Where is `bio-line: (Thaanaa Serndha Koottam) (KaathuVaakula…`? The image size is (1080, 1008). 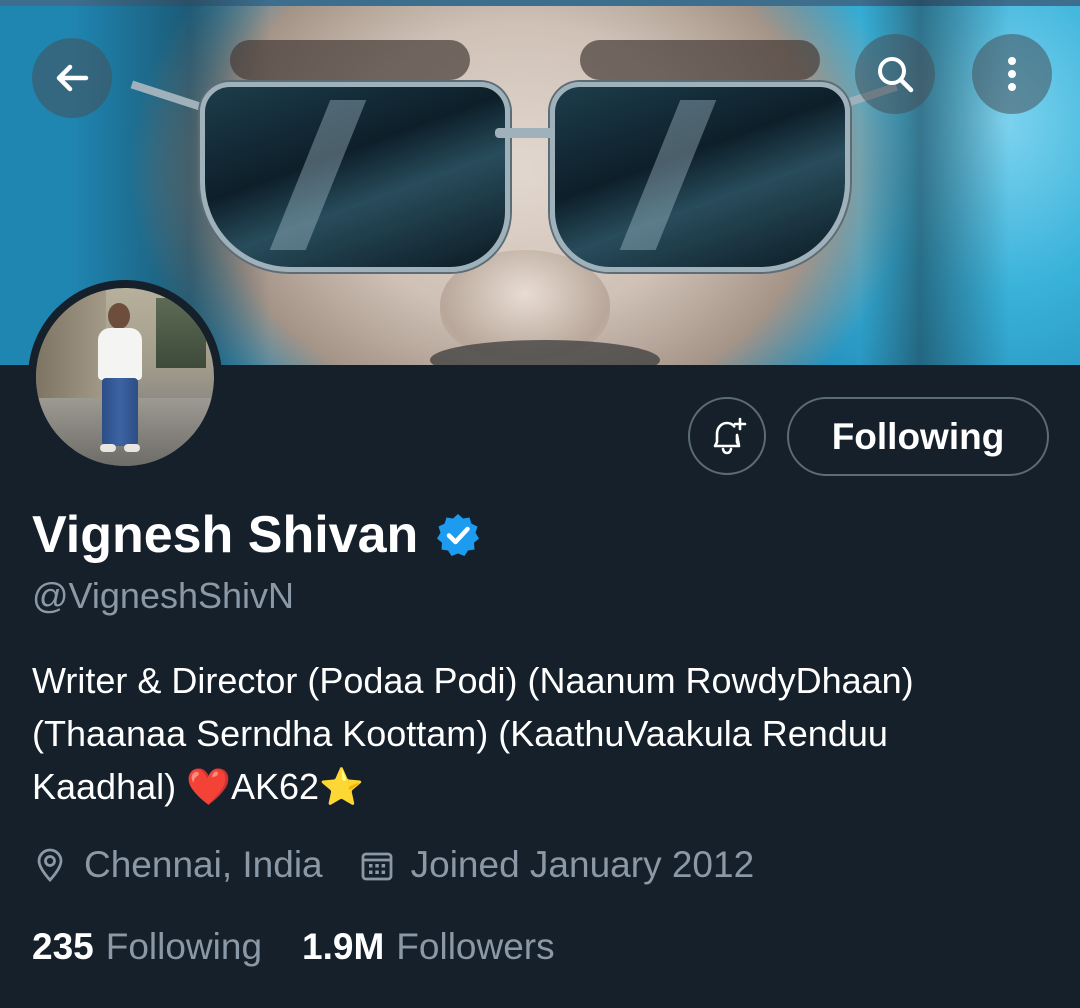 bio-line: (Thaanaa Serndha Koottam) (KaathuVaakula… is located at coordinates (460, 733).